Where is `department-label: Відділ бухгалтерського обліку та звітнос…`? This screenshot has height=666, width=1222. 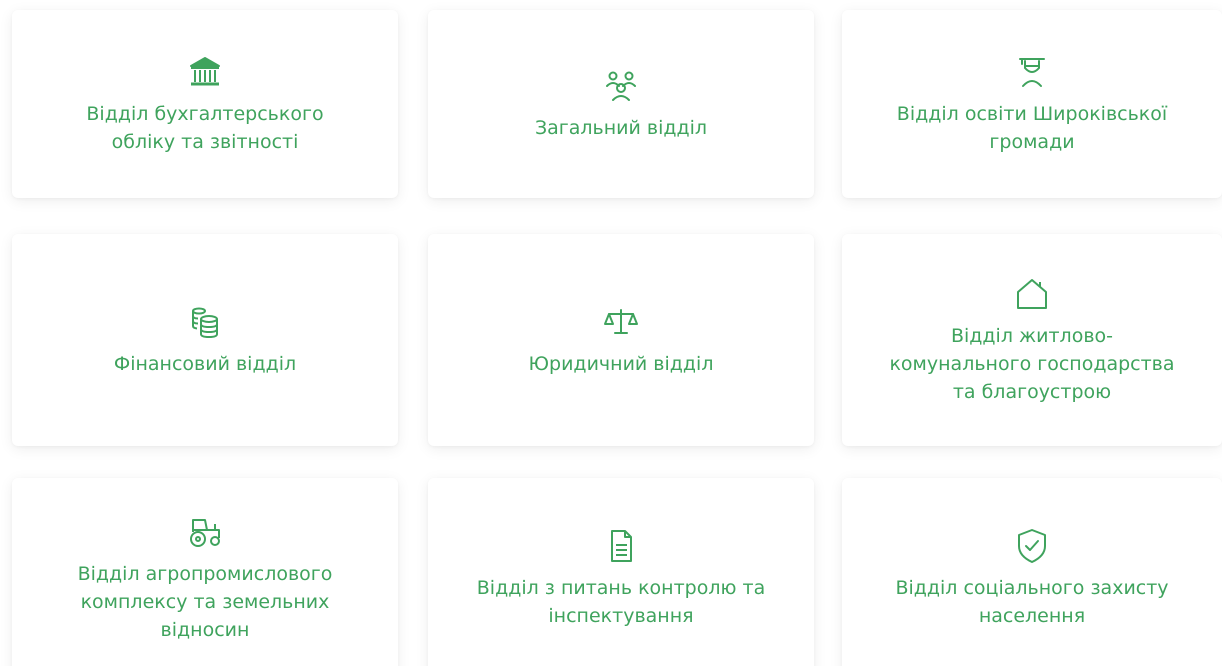
department-label: Відділ бухгалтерського обліку та звітнос… is located at coordinates (205, 128).